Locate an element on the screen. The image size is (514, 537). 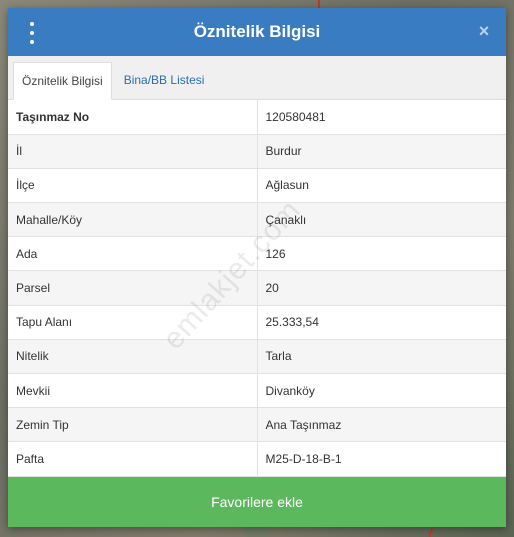
table-row: Tapu Alanı 25.333,54 is located at coordinates (257, 322).